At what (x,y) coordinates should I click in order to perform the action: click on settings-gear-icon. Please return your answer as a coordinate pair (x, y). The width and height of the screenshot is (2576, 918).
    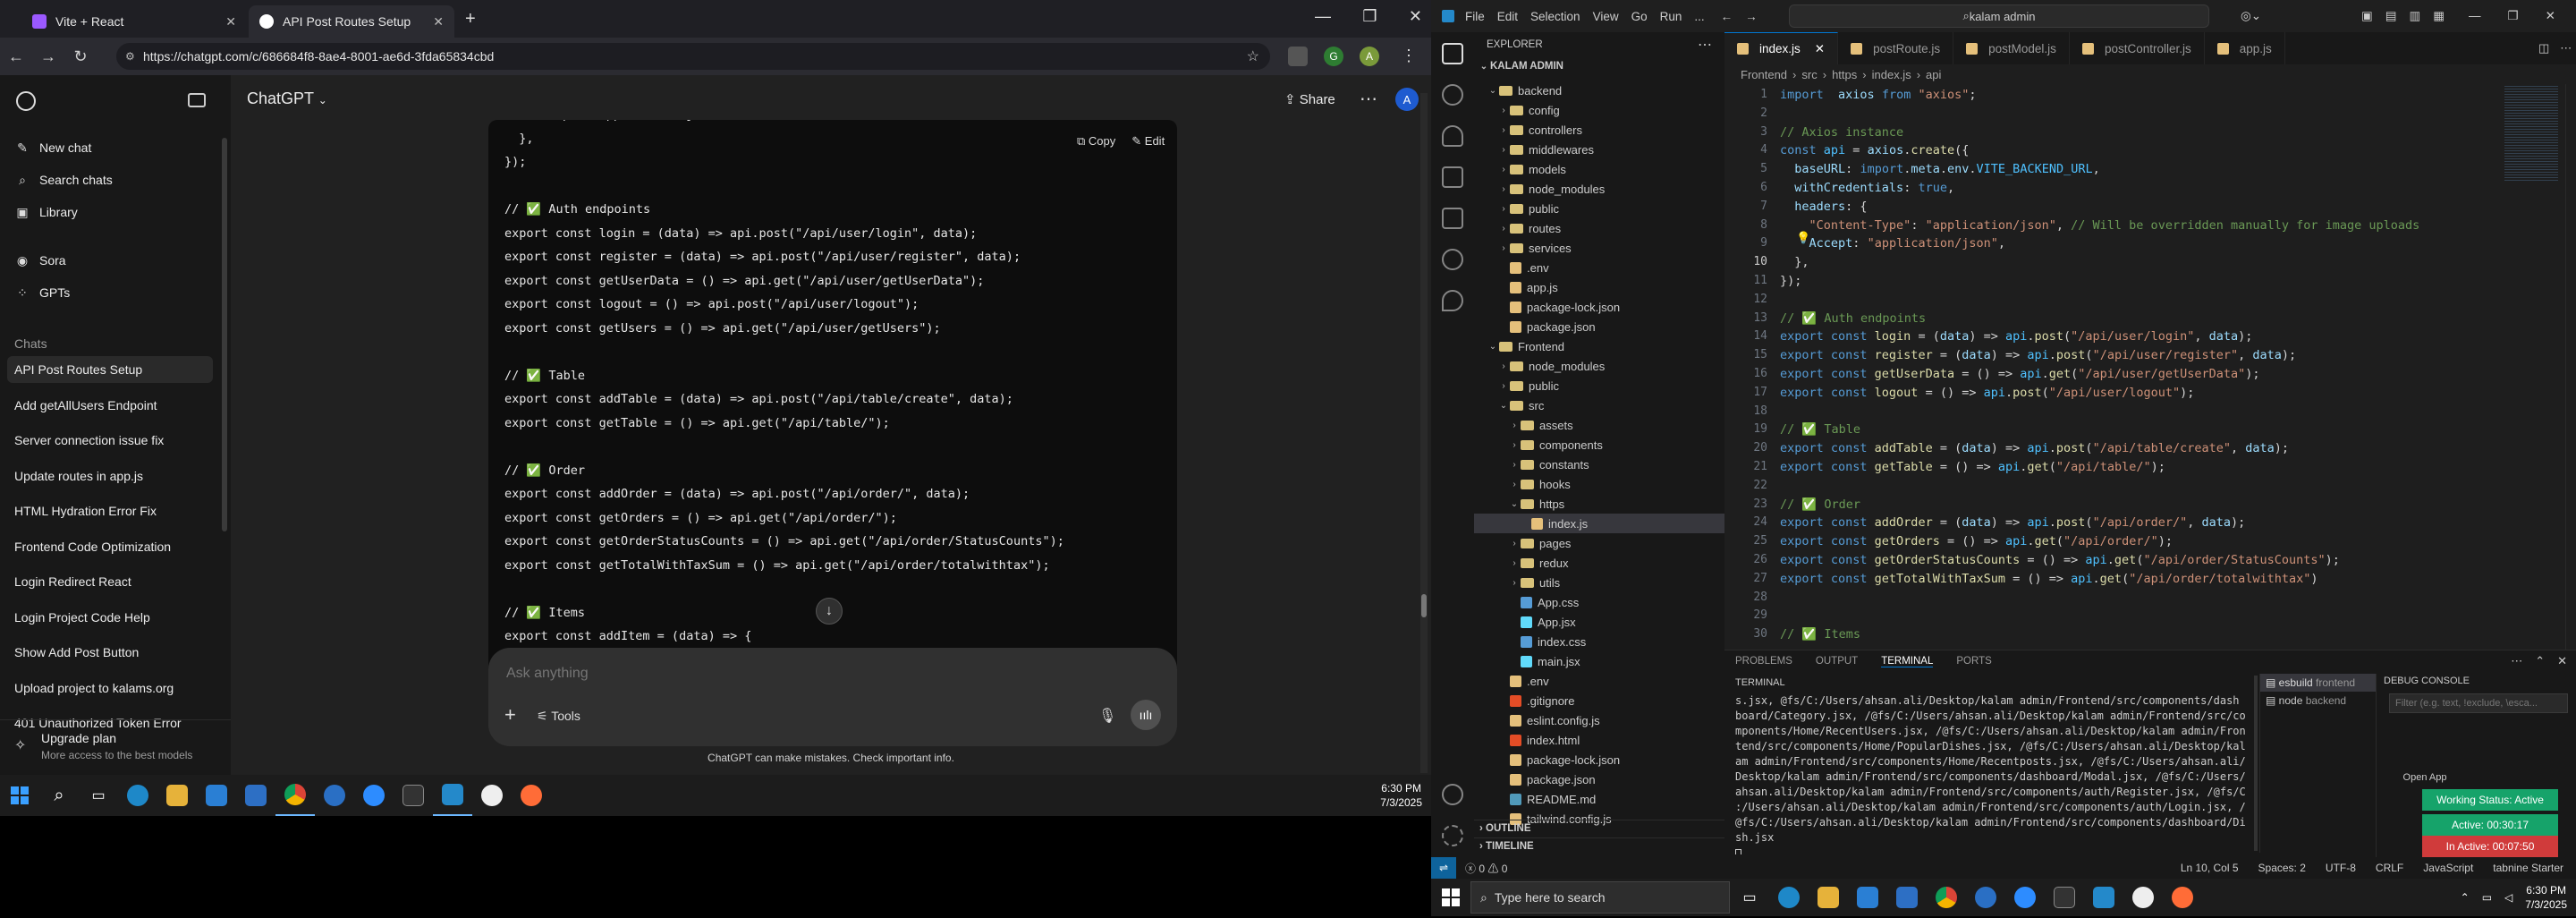
    Looking at the image, I should click on (1452, 836).